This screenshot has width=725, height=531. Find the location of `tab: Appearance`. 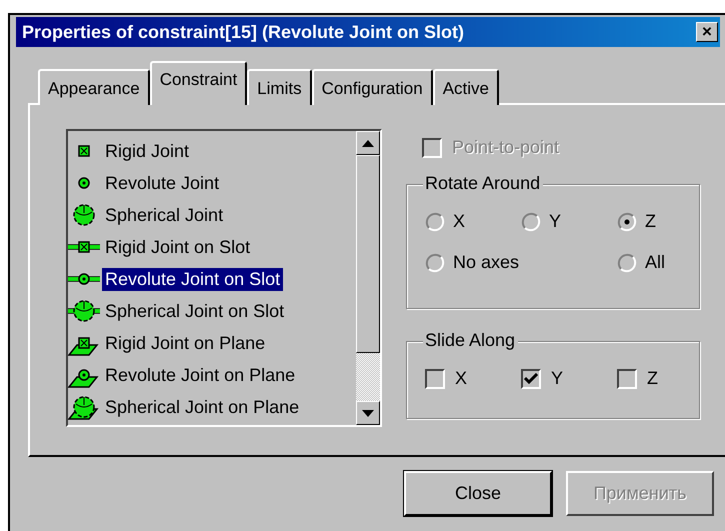

tab: Appearance is located at coordinates (94, 87).